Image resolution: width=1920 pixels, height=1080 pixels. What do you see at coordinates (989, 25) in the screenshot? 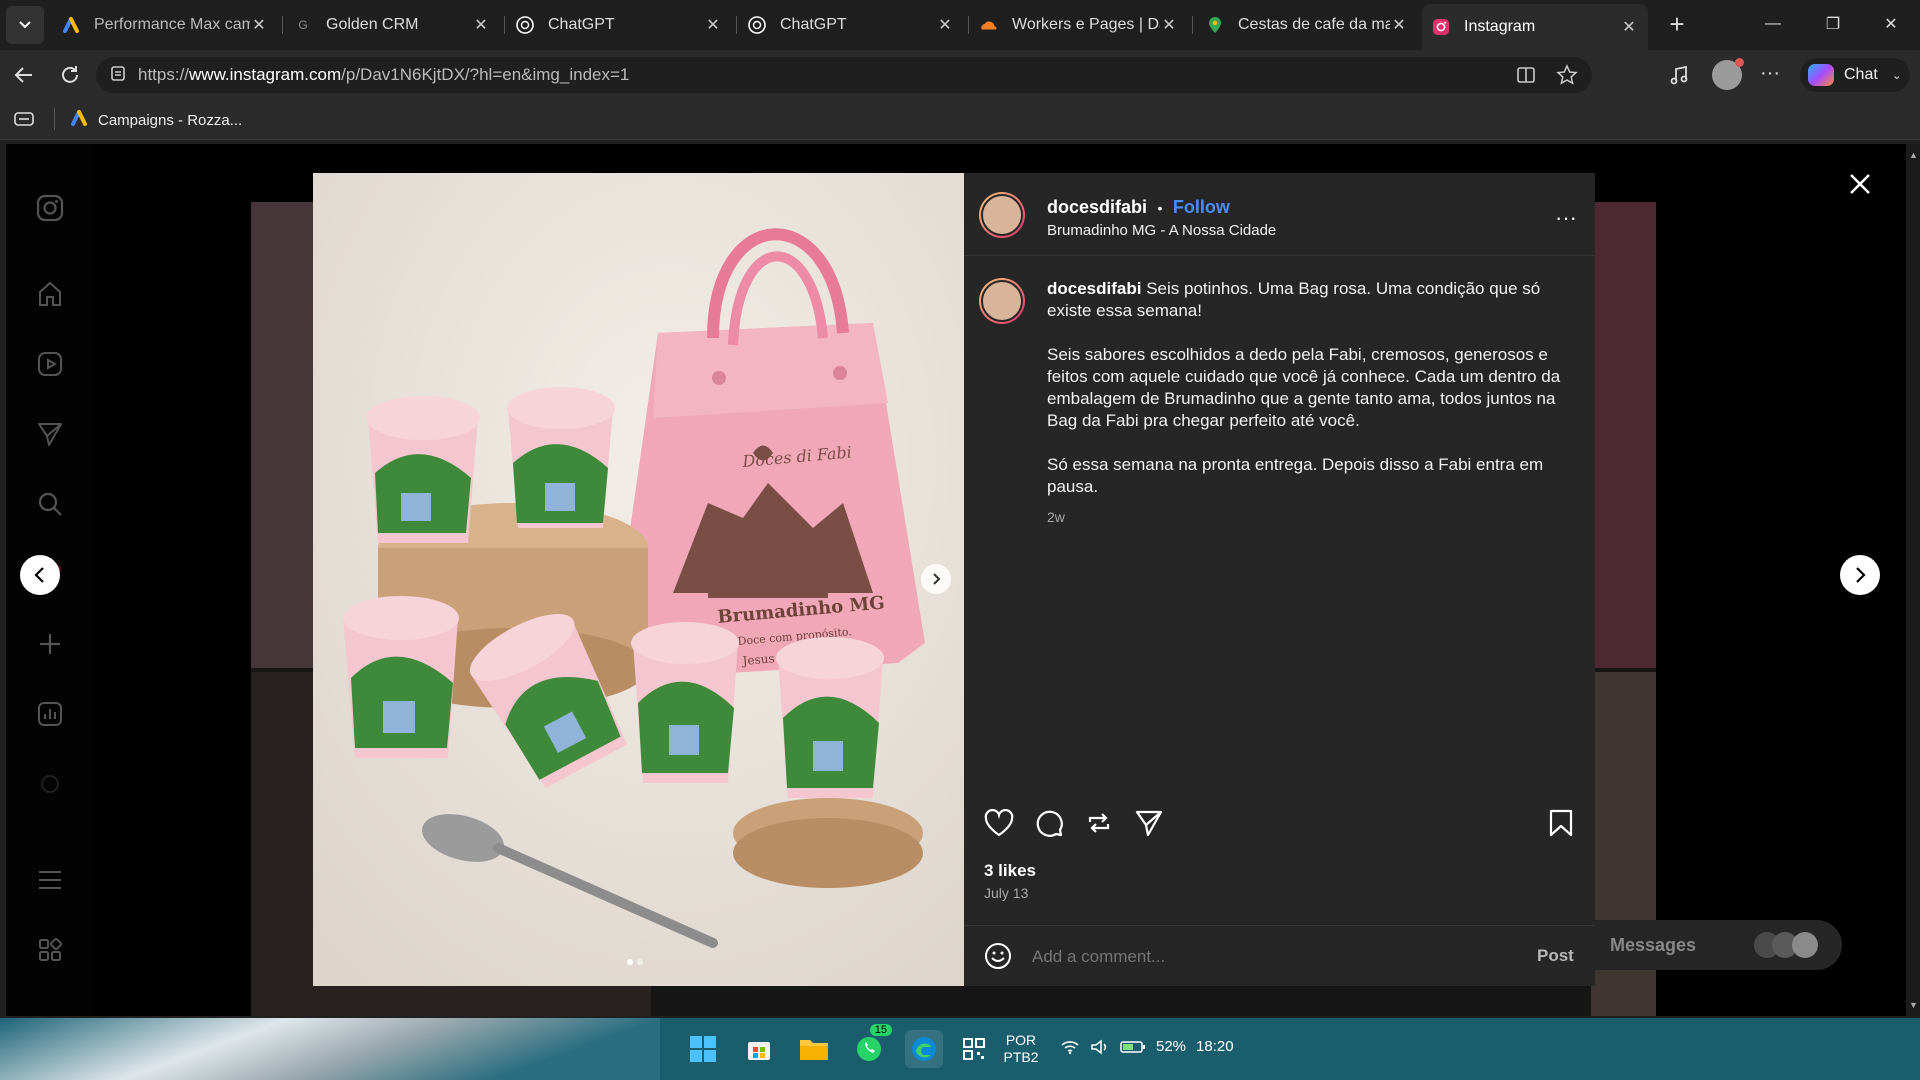
I see `cloudflare-icon` at bounding box center [989, 25].